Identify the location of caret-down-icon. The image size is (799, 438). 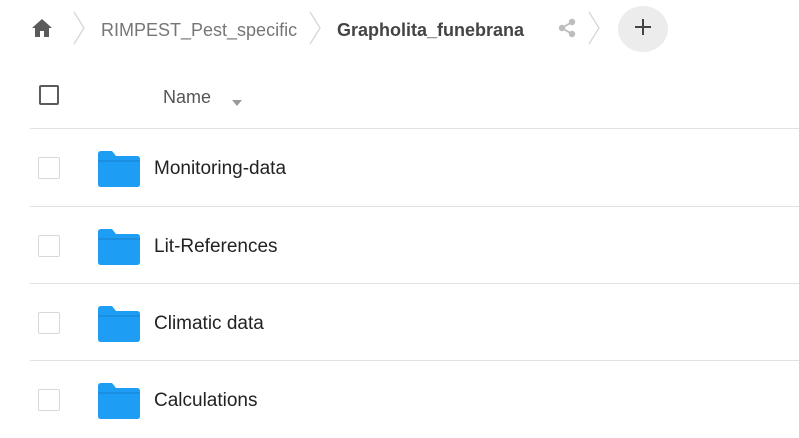
(237, 100).